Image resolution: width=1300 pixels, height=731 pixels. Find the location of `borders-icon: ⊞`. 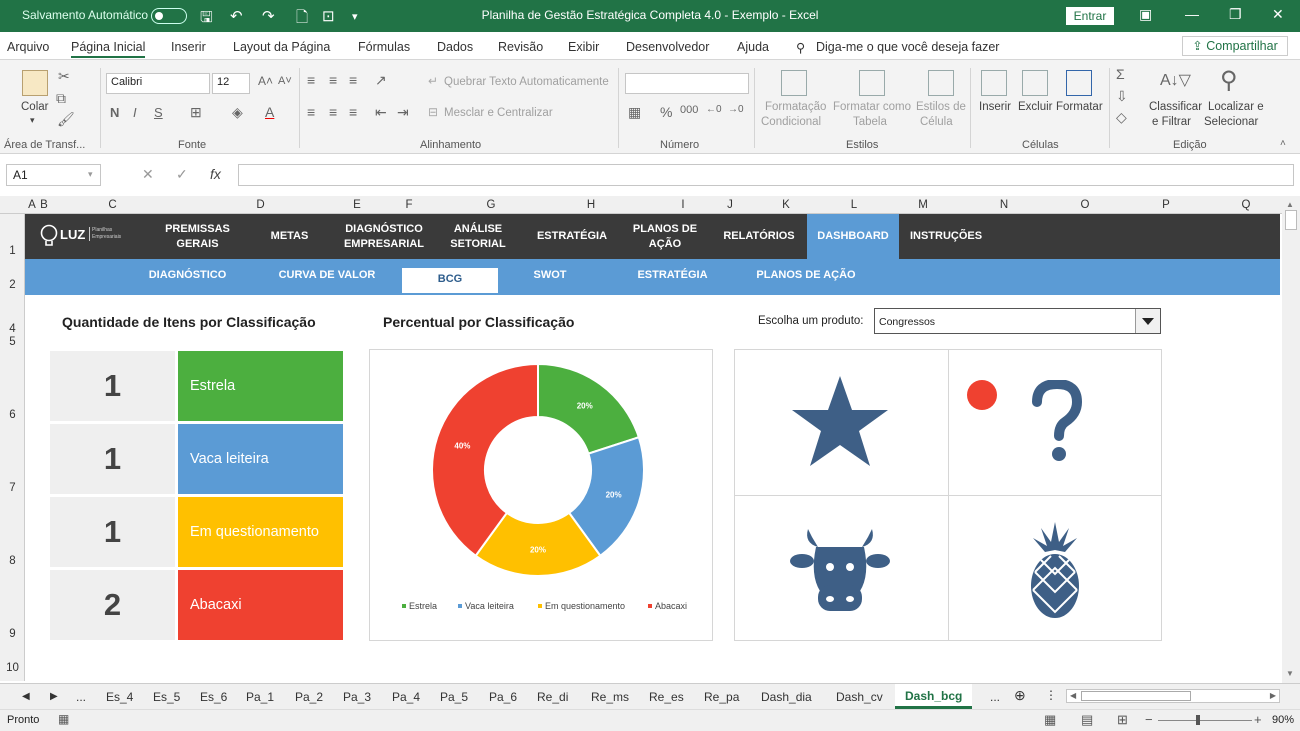

borders-icon: ⊞ is located at coordinates (196, 112).